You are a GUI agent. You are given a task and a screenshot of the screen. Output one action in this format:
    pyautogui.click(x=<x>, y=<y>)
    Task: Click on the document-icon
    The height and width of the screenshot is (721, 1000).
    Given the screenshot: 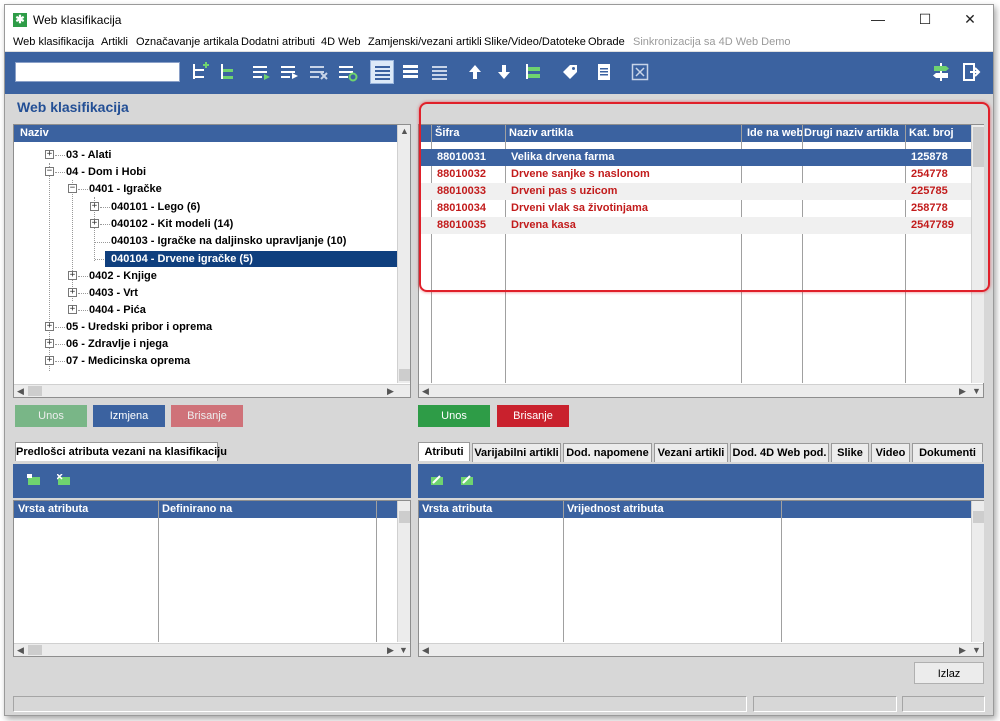 What is the action you would take?
    pyautogui.click(x=604, y=72)
    